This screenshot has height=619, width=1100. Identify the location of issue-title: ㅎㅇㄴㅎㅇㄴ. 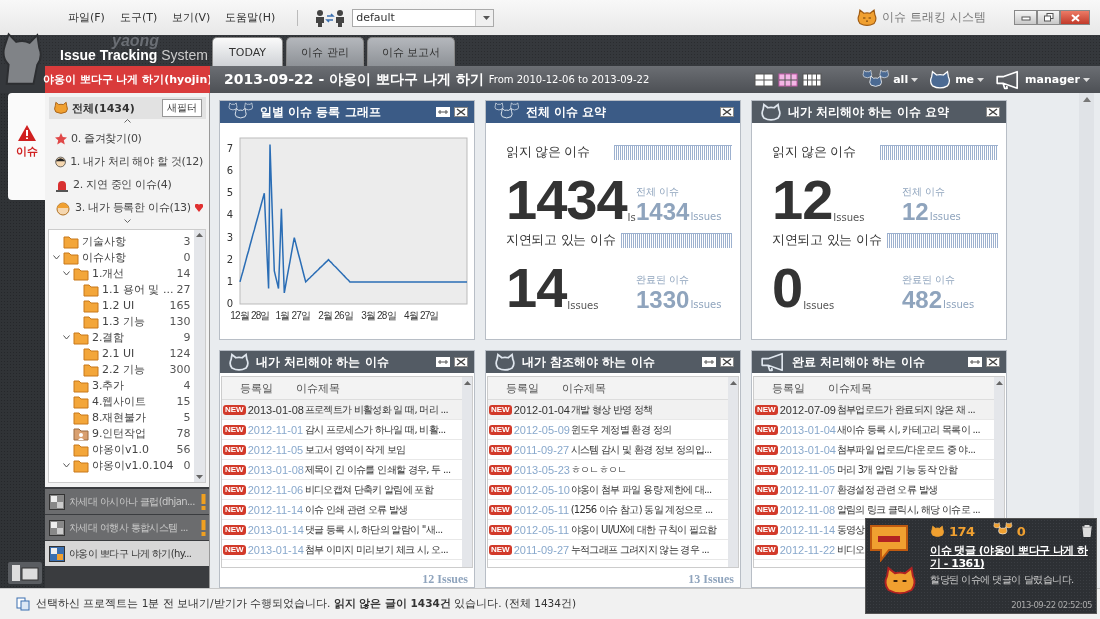
(598, 469).